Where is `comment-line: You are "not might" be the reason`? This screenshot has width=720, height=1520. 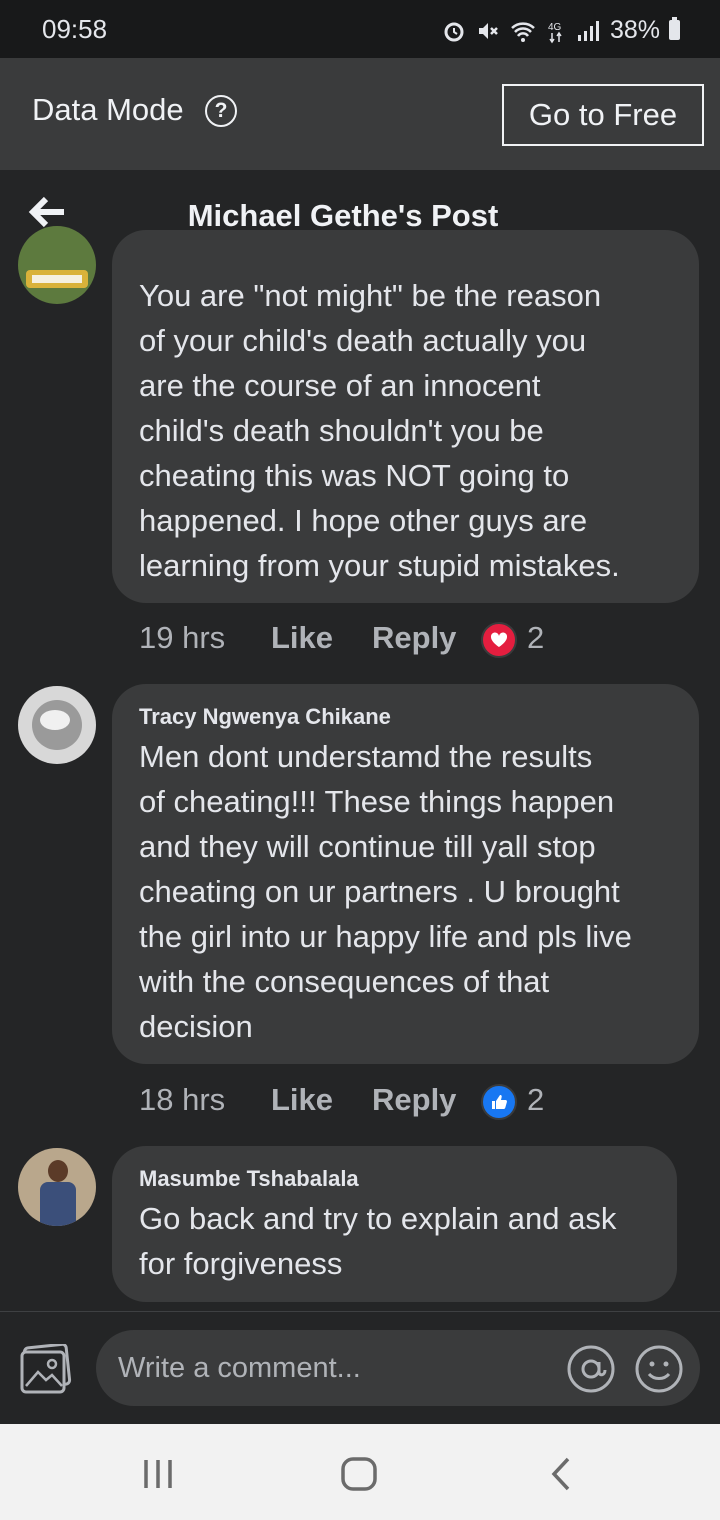
comment-line: You are "not might" be the reason is located at coordinates (370, 295).